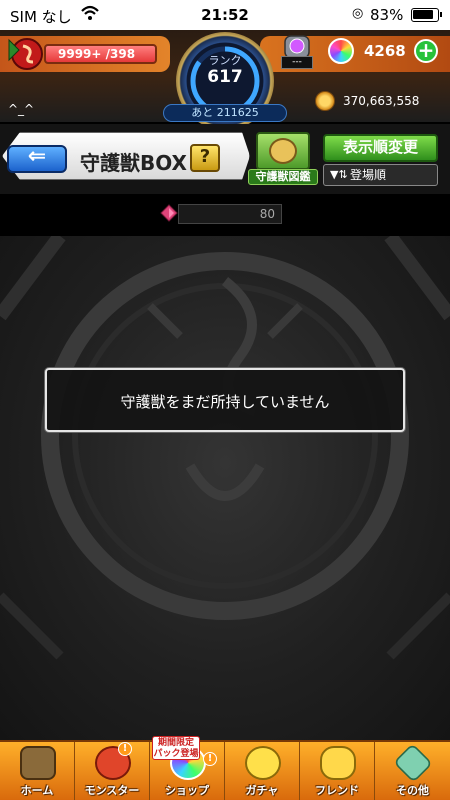 Image resolution: width=450 pixels, height=800 pixels. What do you see at coordinates (381, 101) in the screenshot?
I see `gold-count: 370,663,558` at bounding box center [381, 101].